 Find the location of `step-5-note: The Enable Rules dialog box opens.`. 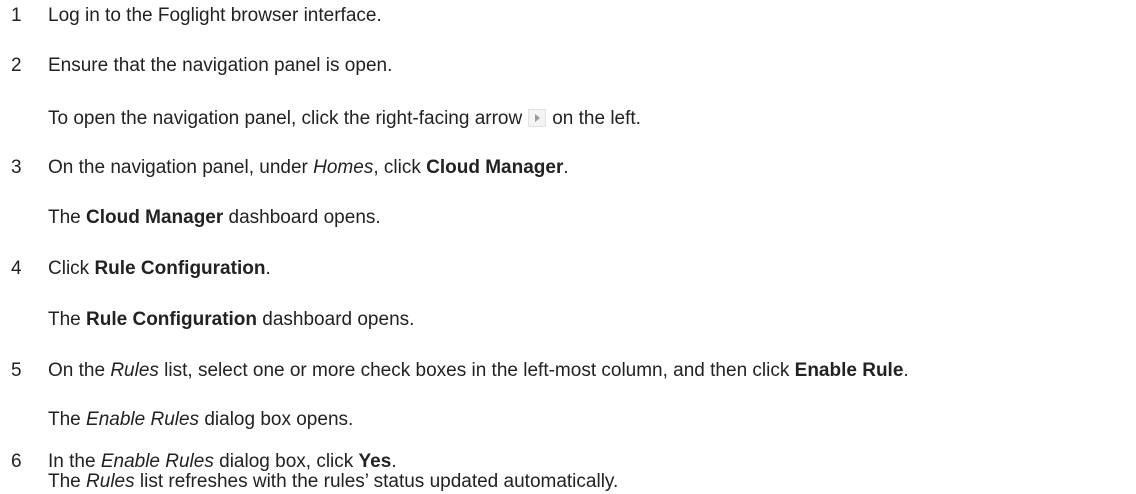

step-5-note: The Enable Rules dialog box opens. is located at coordinates (200, 420).